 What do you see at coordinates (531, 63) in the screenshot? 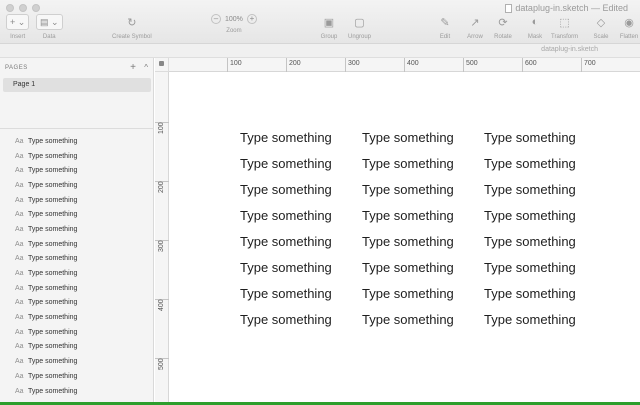
I see `ruler-tick-label: 600` at bounding box center [531, 63].